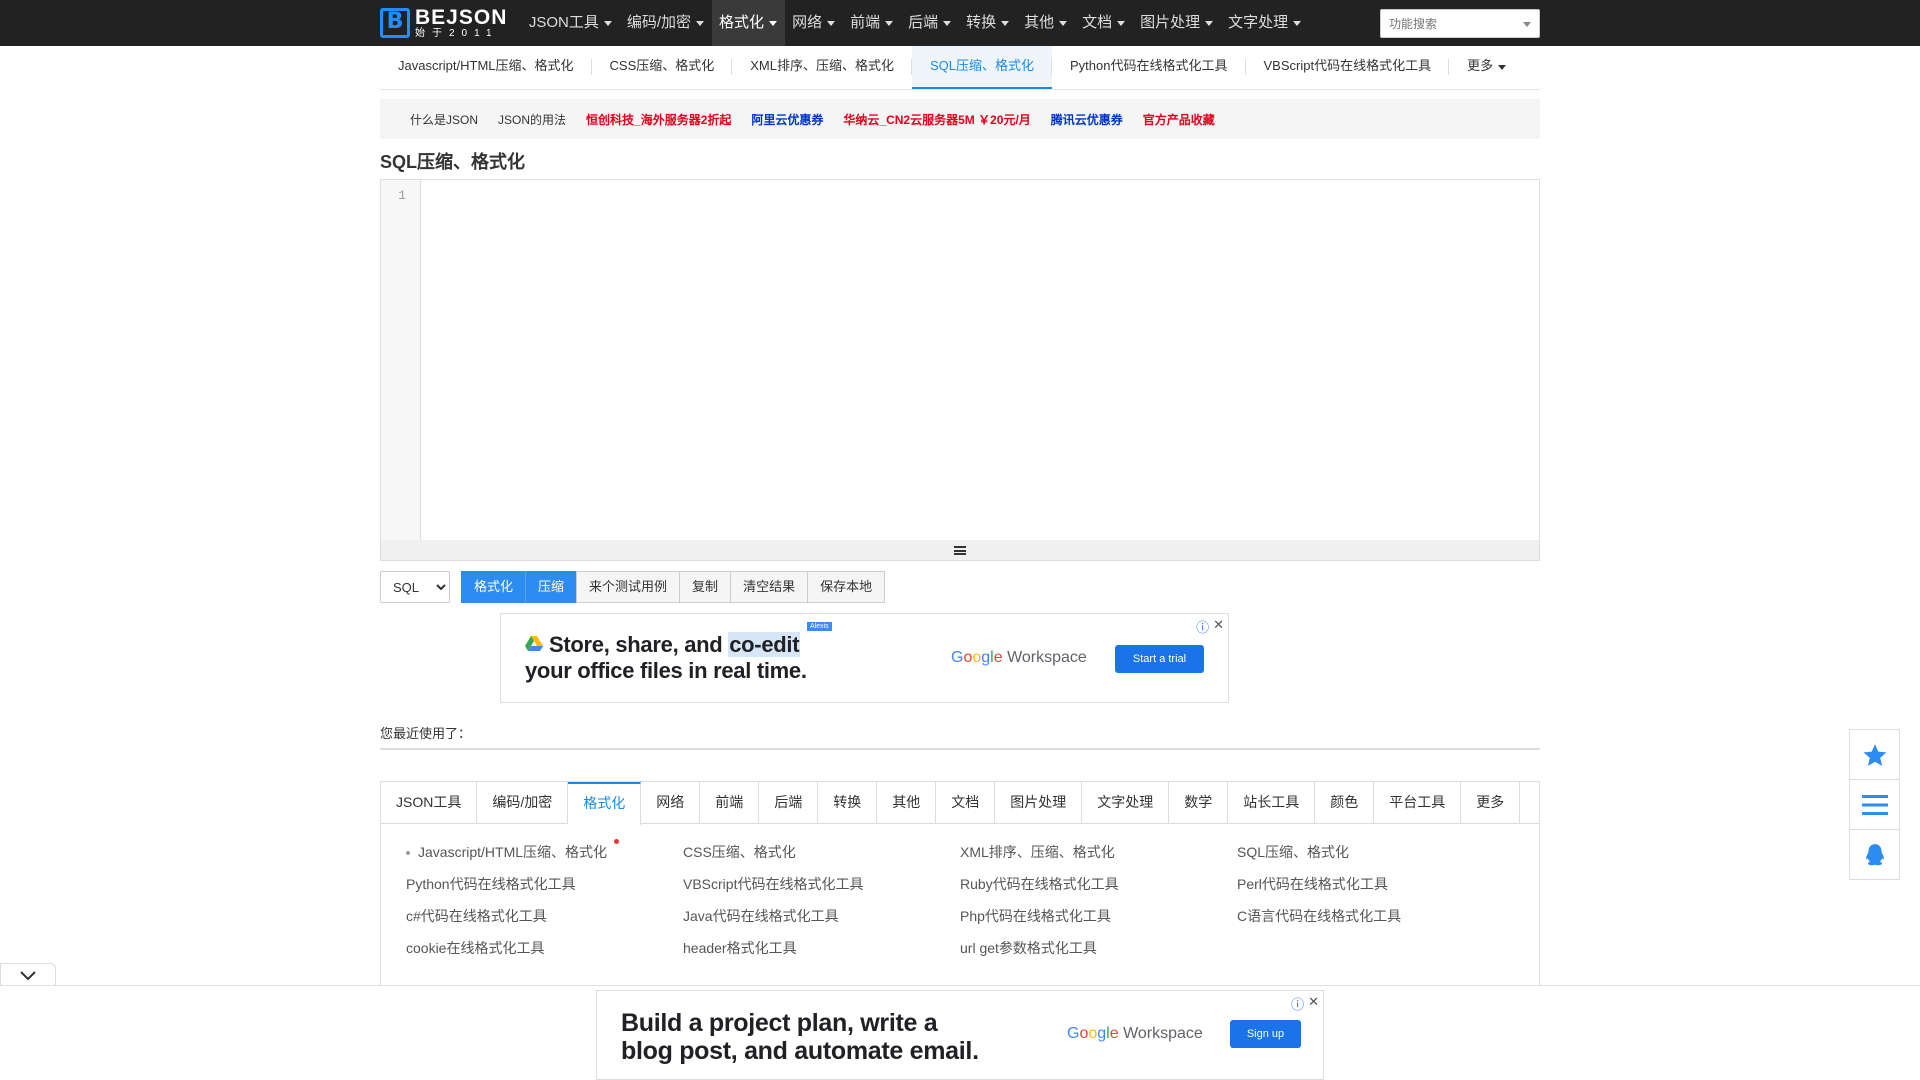  Describe the element at coordinates (1039, 884) in the screenshot. I see `category-link: Ruby代码在线格式化工具` at that location.